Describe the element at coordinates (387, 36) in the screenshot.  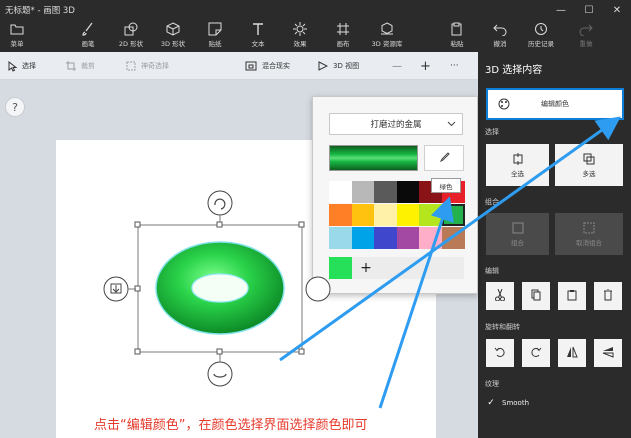
I see `3d-library-button: 3D 资源库` at that location.